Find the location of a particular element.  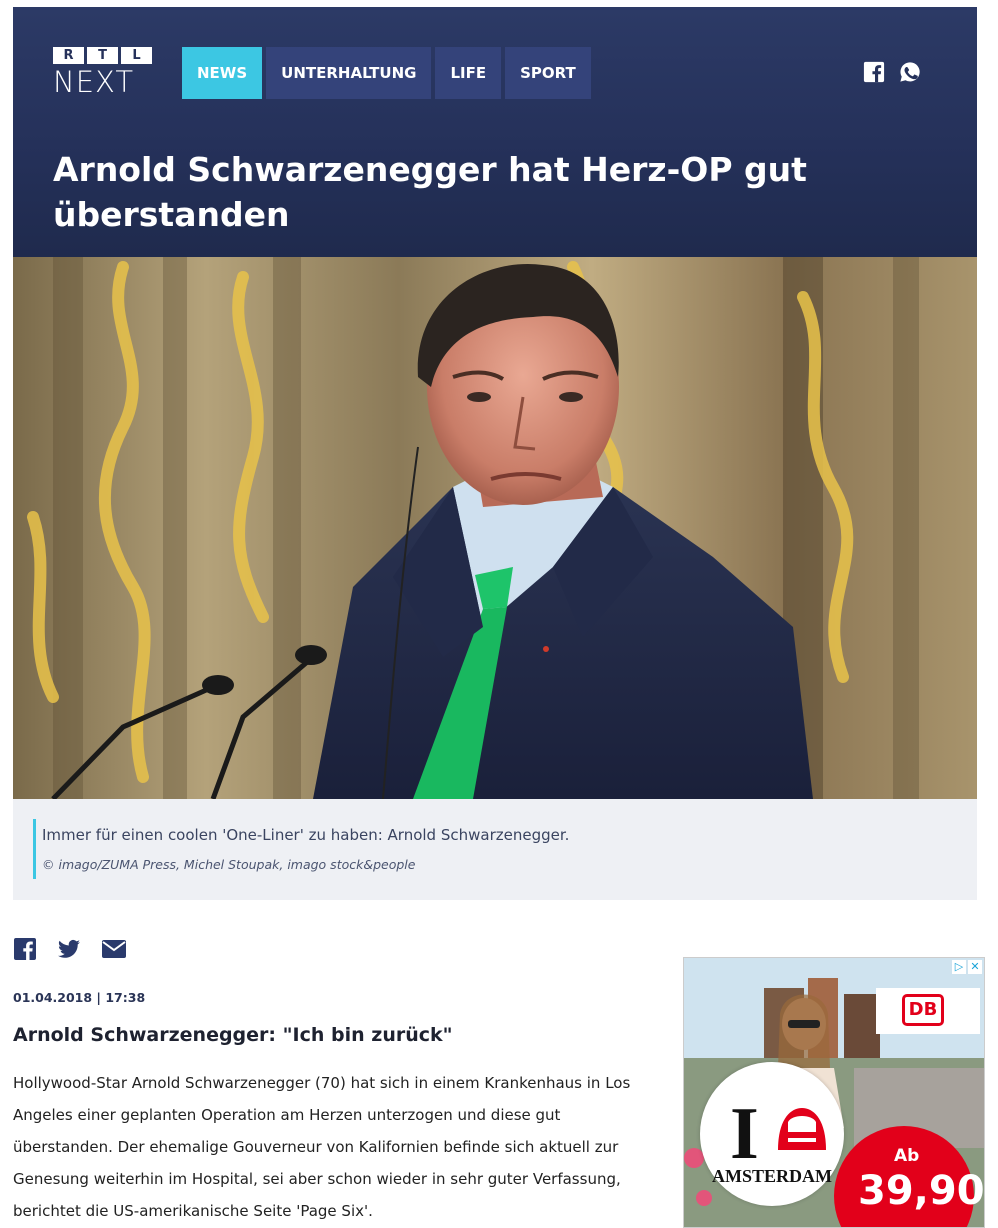

article-subhead: Arnold Schwarzenegger: "Ich bin zurück" is located at coordinates (233, 1035).